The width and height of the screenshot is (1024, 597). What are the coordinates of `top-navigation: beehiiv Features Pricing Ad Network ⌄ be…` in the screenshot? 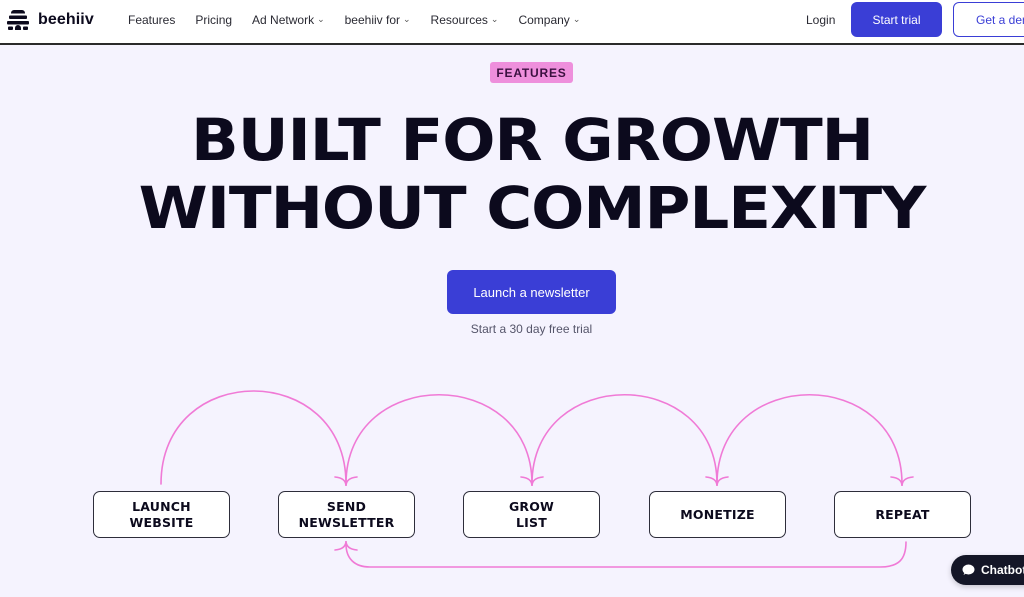 It's located at (512, 22).